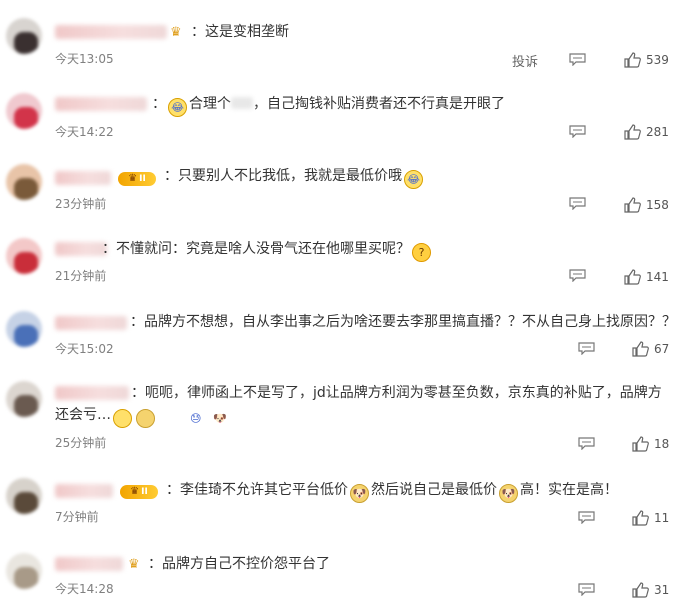 The height and width of the screenshot is (604, 700). I want to click on like-button: 158, so click(654, 205).